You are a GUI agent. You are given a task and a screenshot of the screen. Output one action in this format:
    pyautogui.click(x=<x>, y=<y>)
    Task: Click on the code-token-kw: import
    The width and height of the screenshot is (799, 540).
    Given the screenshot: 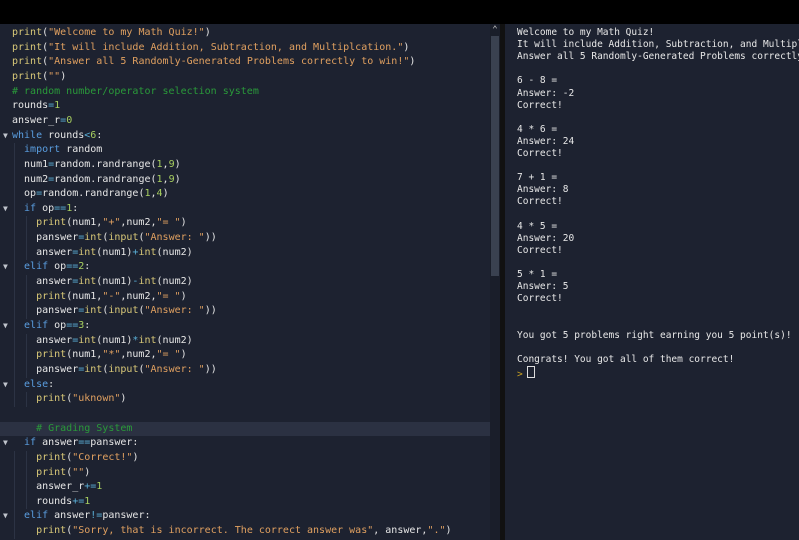 What is the action you would take?
    pyautogui.click(x=42, y=150)
    